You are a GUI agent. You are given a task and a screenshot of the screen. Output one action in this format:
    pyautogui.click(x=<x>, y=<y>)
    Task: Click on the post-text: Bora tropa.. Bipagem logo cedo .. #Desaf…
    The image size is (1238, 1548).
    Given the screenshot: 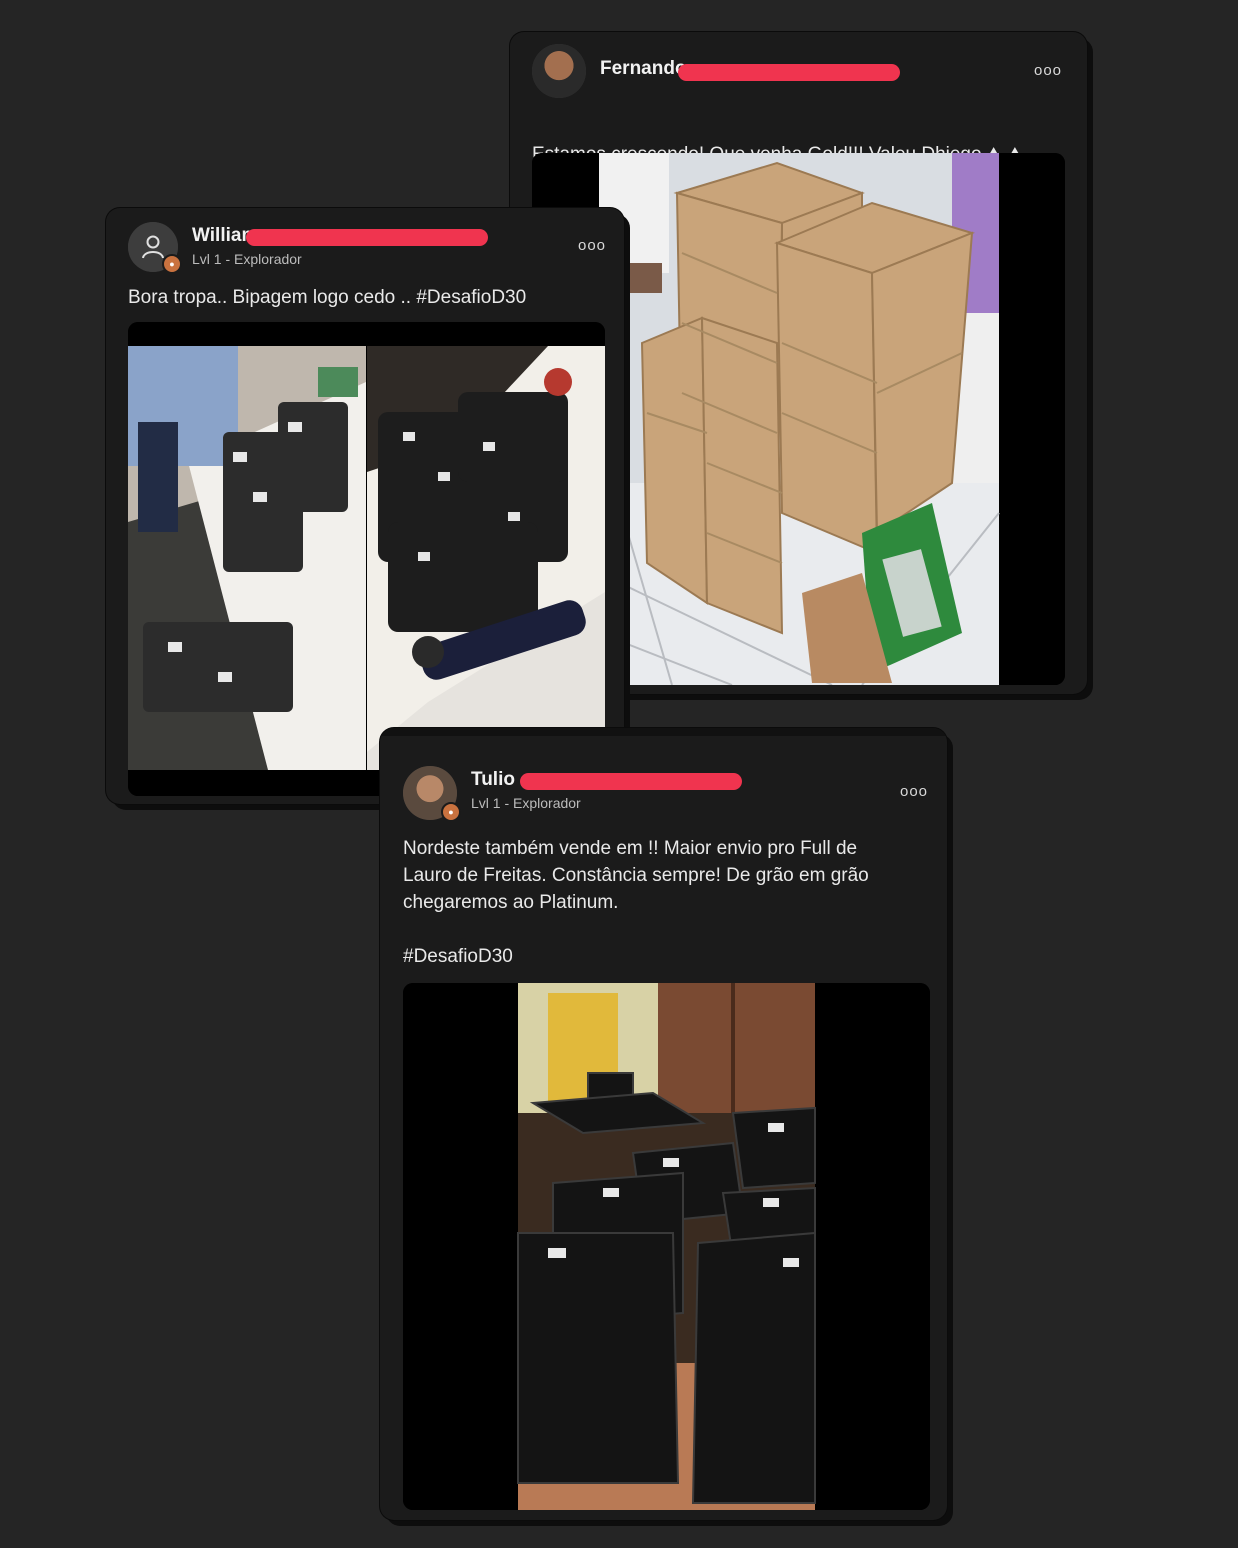 What is the action you would take?
    pyautogui.click(x=327, y=297)
    